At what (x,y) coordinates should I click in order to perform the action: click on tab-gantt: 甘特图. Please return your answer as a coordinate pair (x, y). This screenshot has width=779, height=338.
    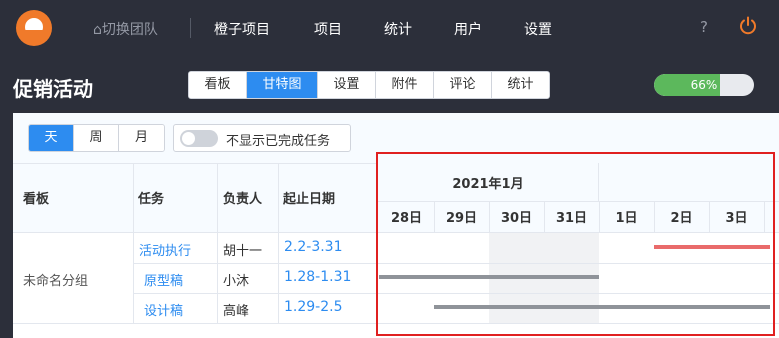
    Looking at the image, I should click on (282, 85).